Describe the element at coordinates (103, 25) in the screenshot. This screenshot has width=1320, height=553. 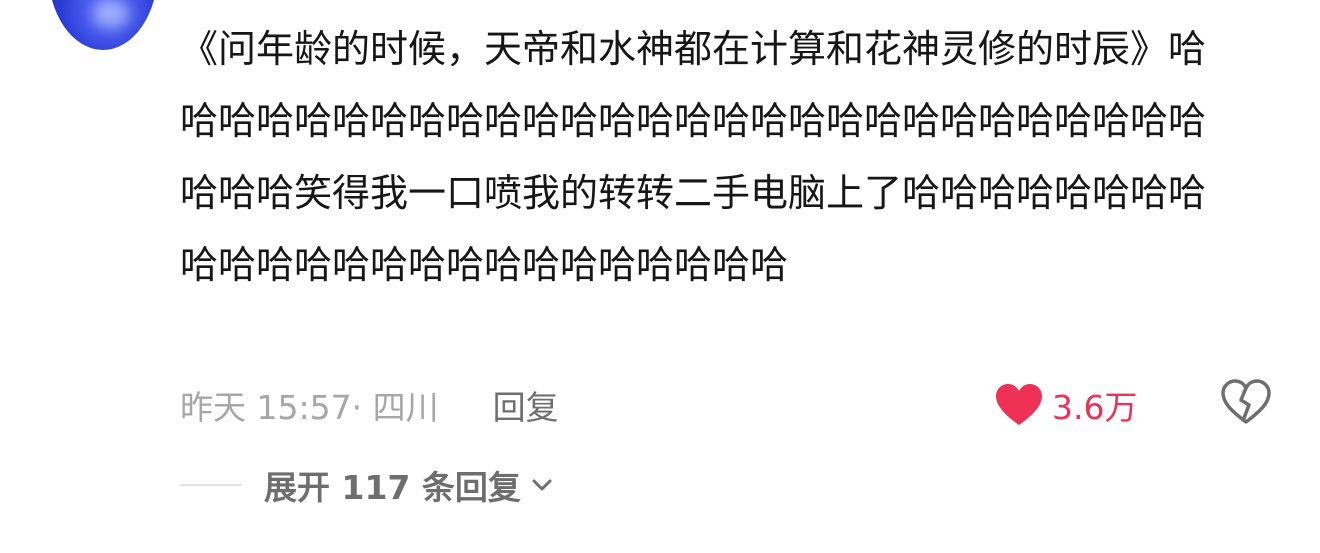
I see `avatar` at that location.